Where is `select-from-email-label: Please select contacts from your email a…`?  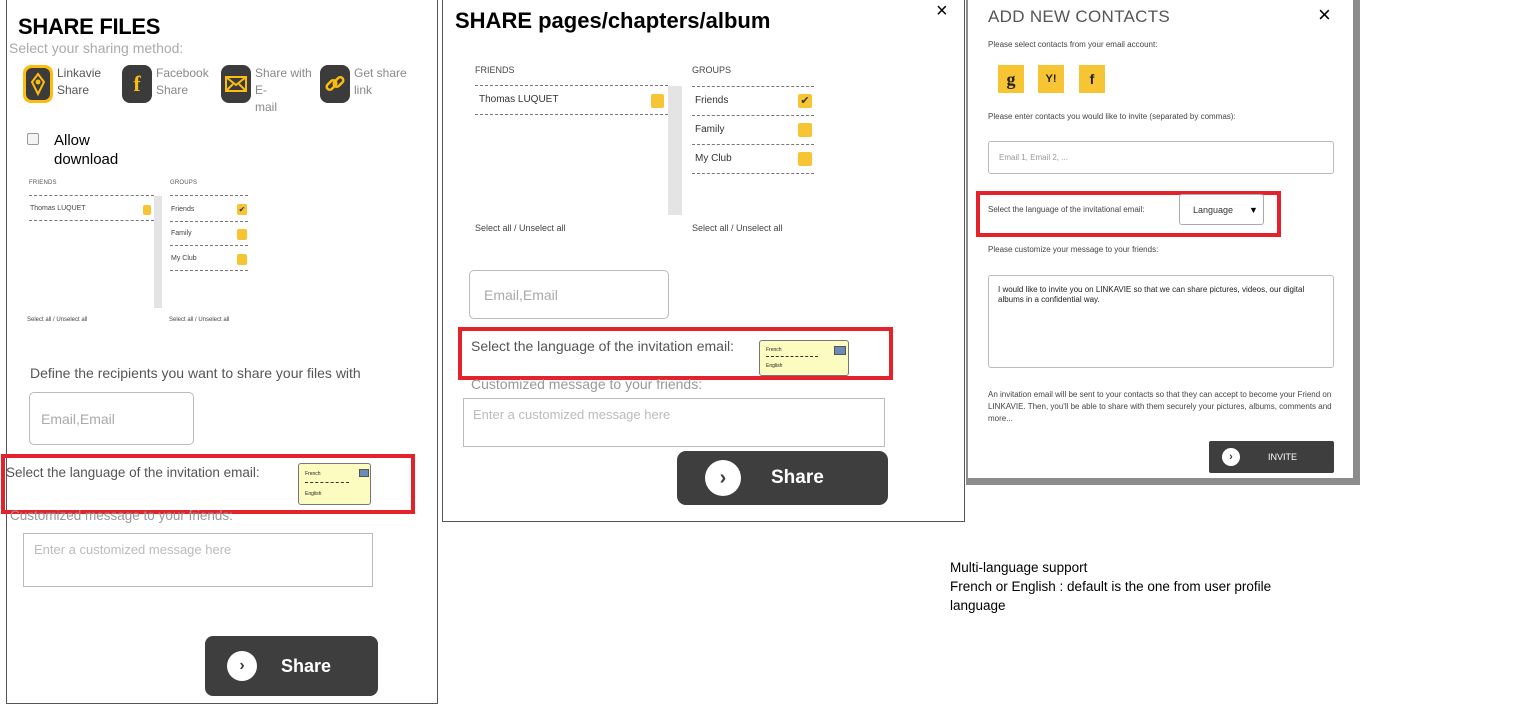 select-from-email-label: Please select contacts from your email a… is located at coordinates (1073, 44).